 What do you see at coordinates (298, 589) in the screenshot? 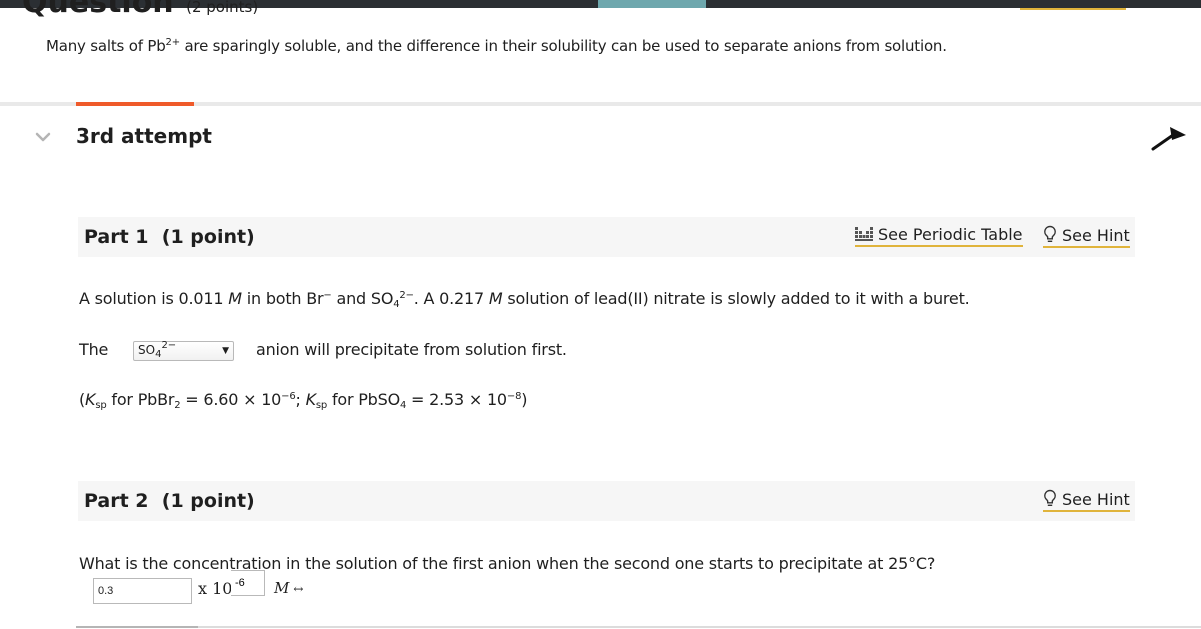
I see `unit-toggle-icon: ↔` at bounding box center [298, 589].